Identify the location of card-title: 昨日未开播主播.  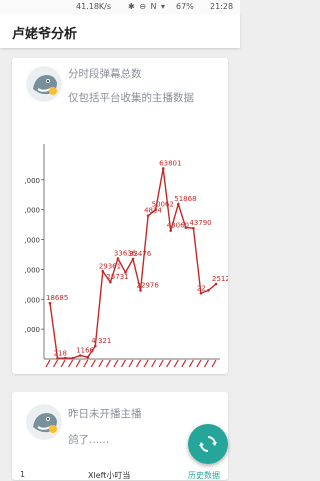
(105, 414).